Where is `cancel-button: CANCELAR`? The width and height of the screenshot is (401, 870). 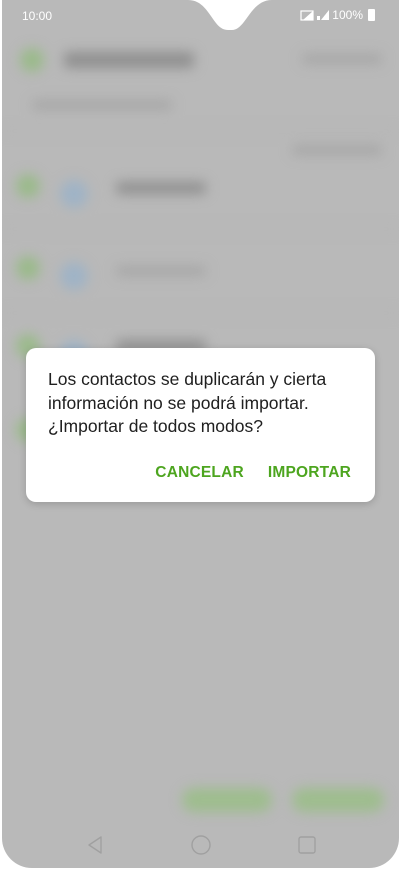
cancel-button: CANCELAR is located at coordinates (199, 473).